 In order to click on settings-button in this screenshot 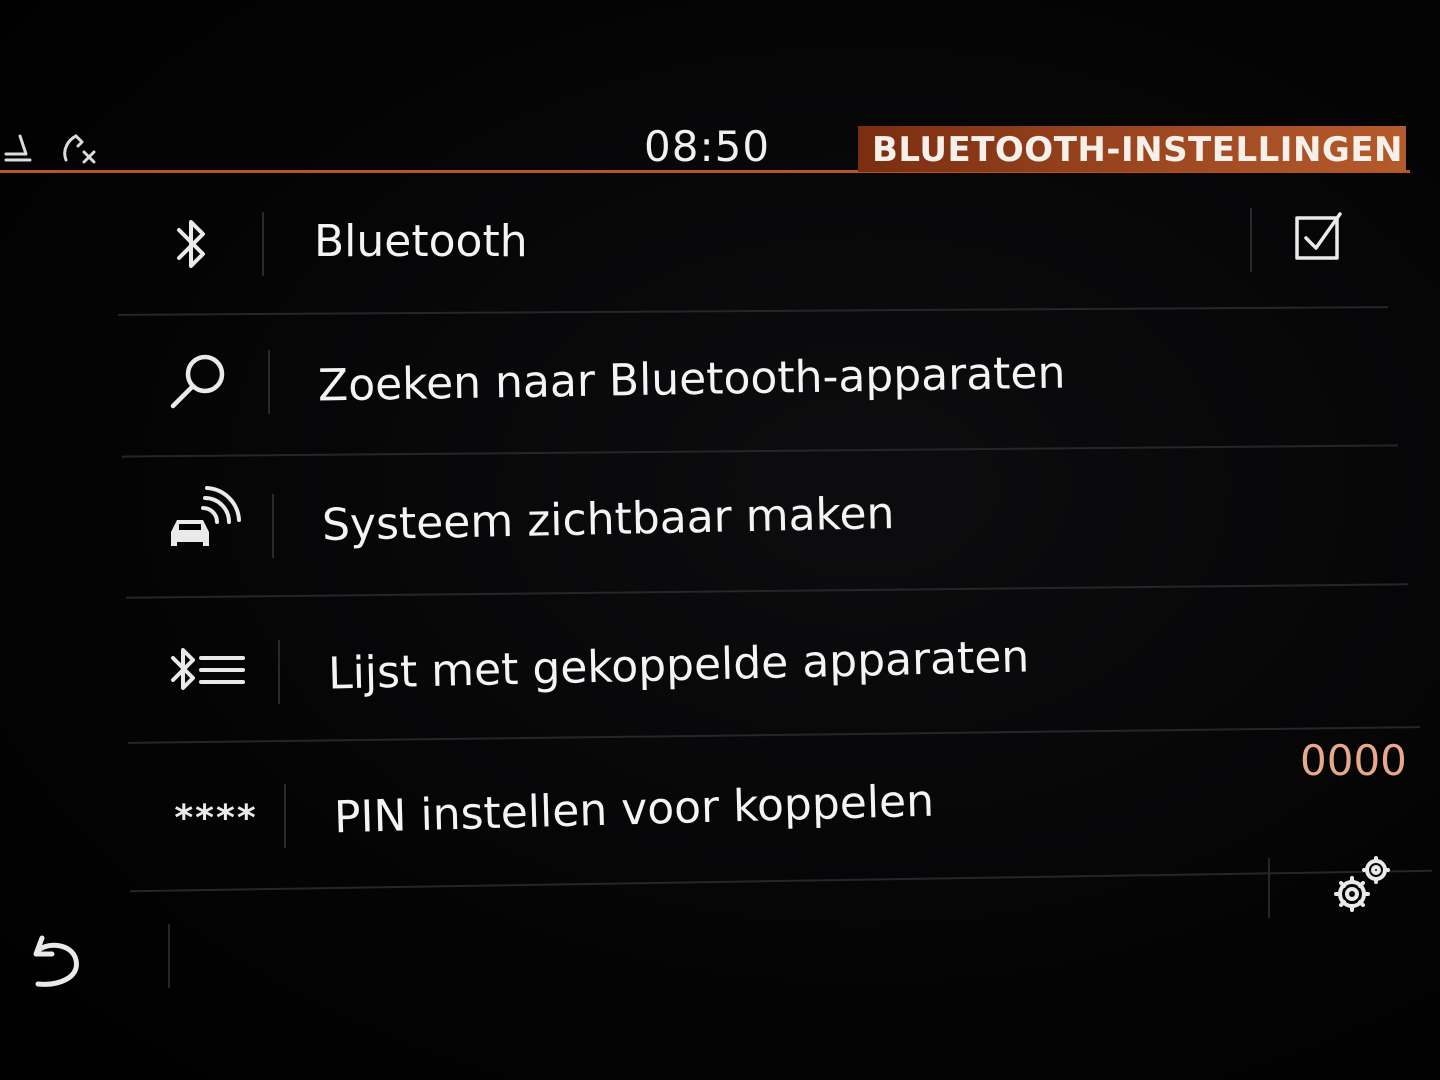, I will do `click(1361, 885)`.